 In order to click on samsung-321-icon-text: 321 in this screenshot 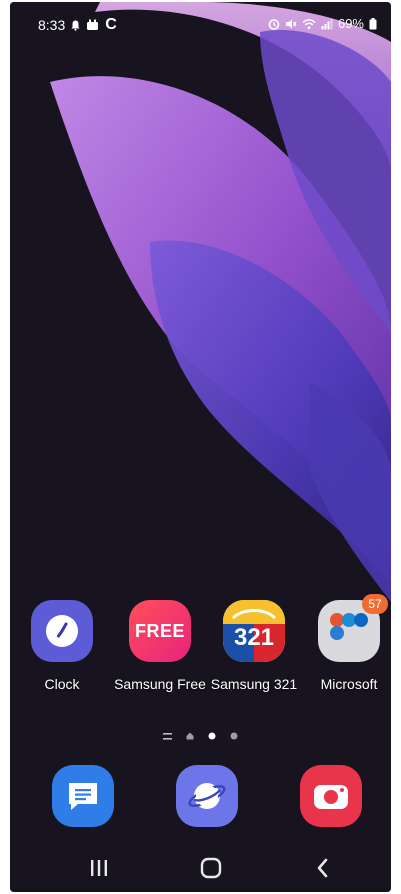, I will do `click(254, 637)`.